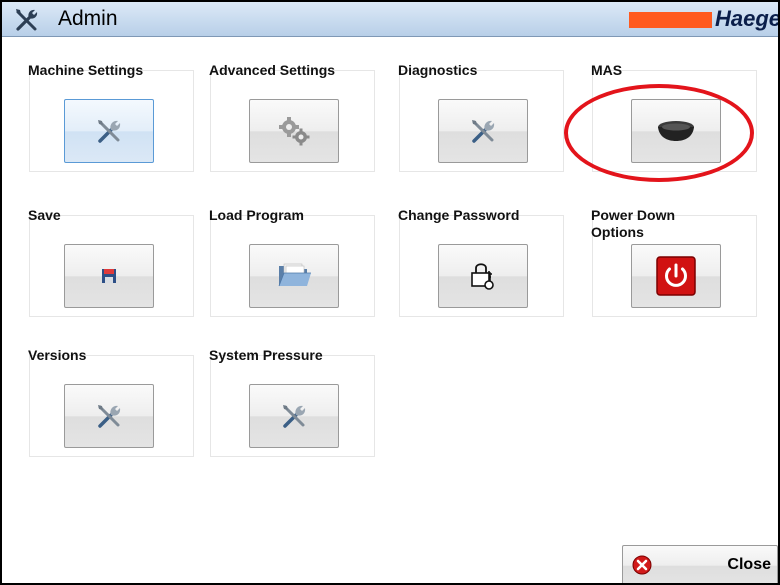 The image size is (780, 585). I want to click on tile-change-password: Change Password, so click(481, 262).